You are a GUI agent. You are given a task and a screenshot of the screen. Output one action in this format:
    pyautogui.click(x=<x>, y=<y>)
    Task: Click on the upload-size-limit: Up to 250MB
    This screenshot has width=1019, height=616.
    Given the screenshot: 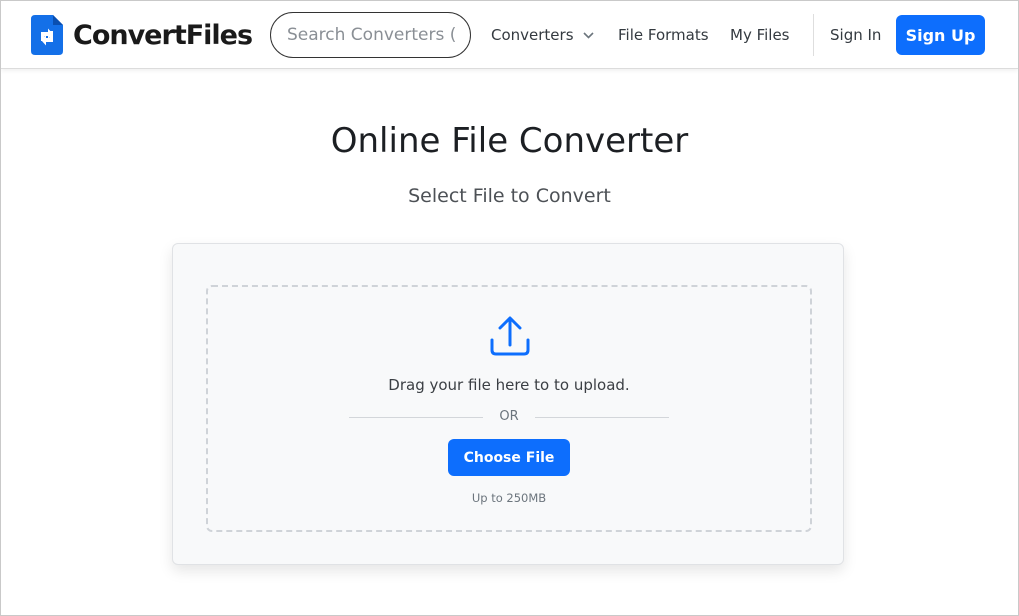 What is the action you would take?
    pyautogui.click(x=509, y=498)
    